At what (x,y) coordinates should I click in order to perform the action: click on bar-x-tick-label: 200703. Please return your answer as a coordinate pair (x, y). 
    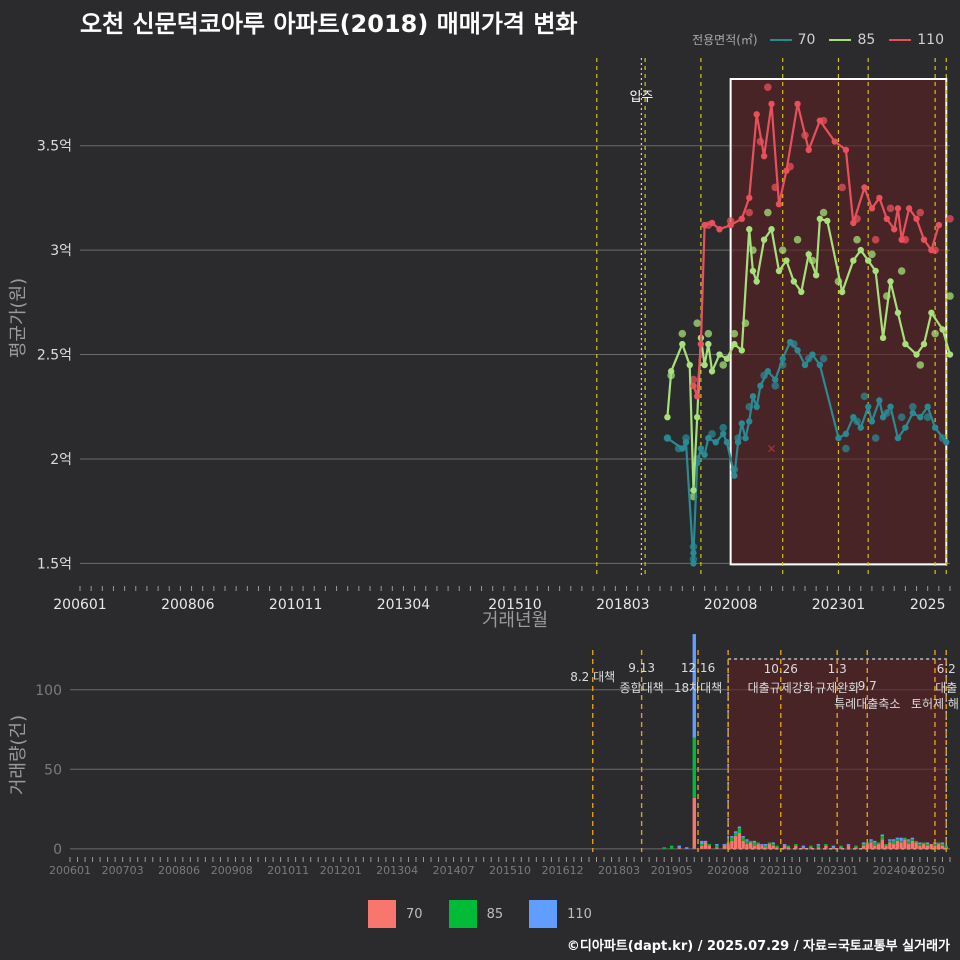
    Looking at the image, I should click on (123, 870).